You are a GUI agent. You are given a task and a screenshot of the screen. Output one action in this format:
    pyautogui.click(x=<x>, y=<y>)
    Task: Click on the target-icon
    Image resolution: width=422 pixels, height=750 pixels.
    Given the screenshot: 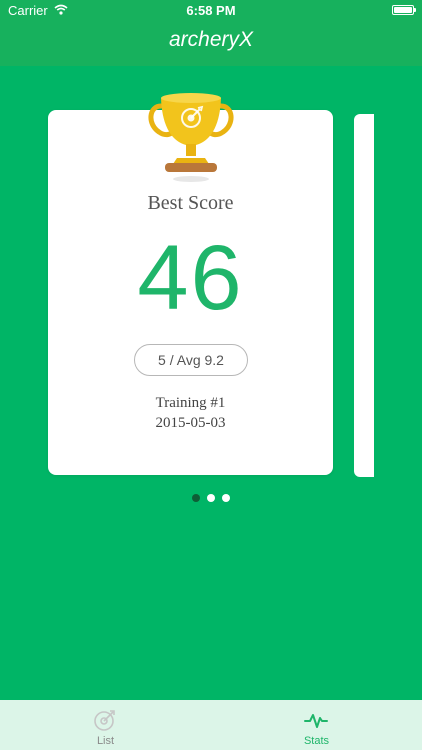 What is the action you would take?
    pyautogui.click(x=104, y=720)
    